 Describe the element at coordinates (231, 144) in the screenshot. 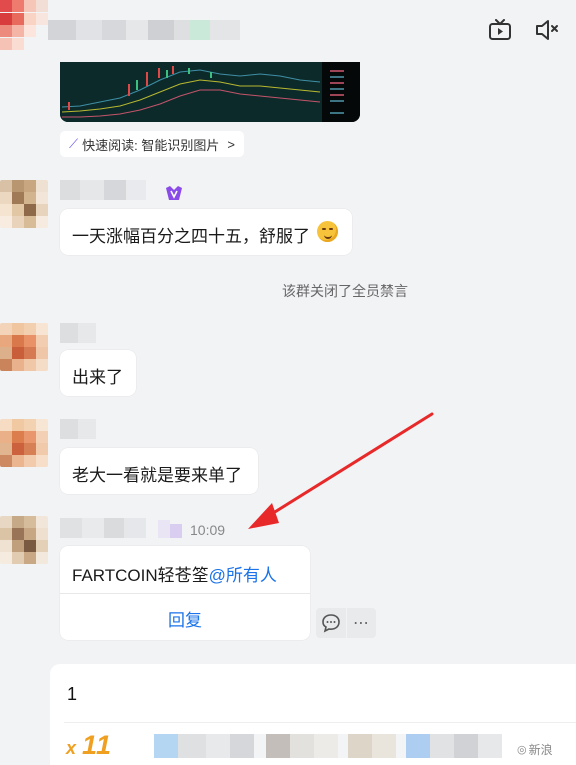

I see `chevron-right-icon: >` at that location.